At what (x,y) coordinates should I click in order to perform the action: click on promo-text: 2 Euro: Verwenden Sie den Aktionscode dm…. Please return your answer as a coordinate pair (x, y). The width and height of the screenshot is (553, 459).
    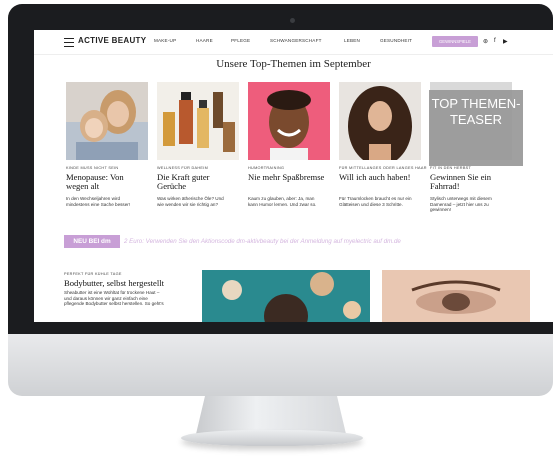
    Looking at the image, I should click on (262, 241).